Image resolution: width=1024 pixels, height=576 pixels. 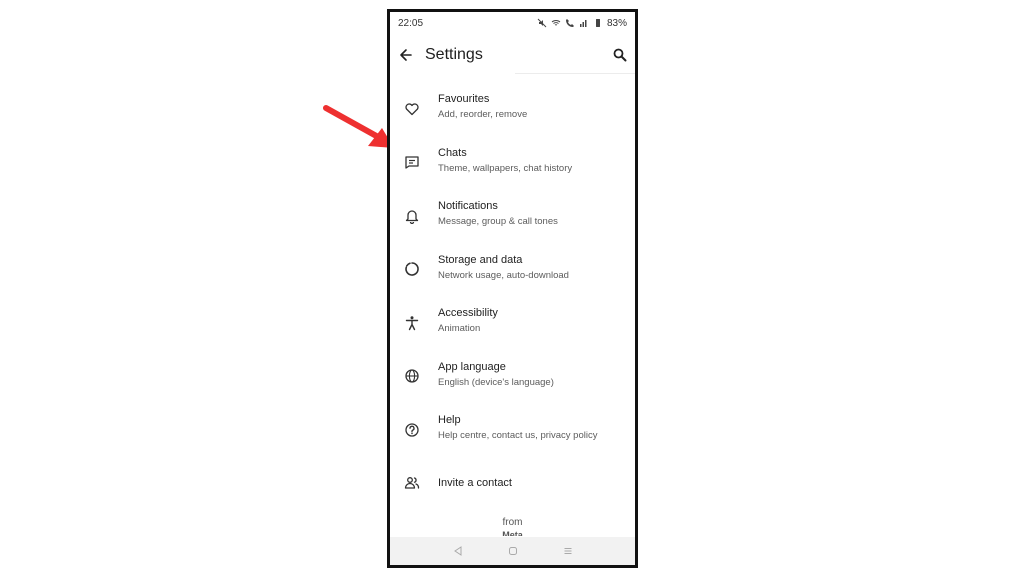 What do you see at coordinates (412, 323) in the screenshot?
I see `accessibility-icon` at bounding box center [412, 323].